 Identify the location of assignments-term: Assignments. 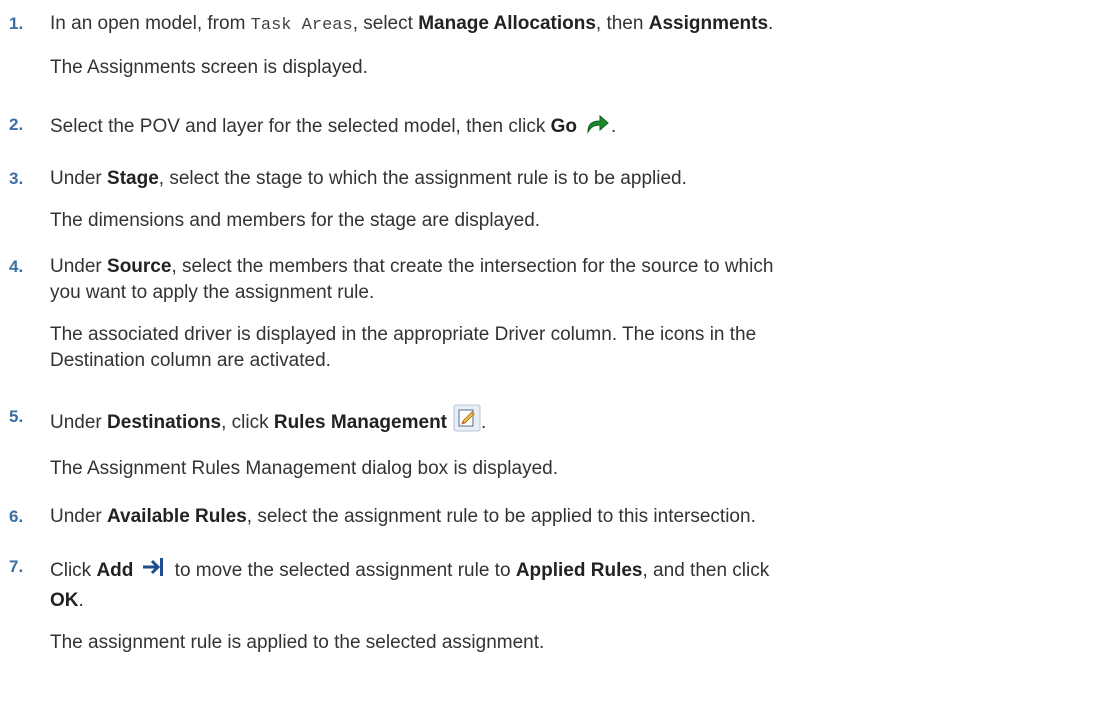
(708, 23).